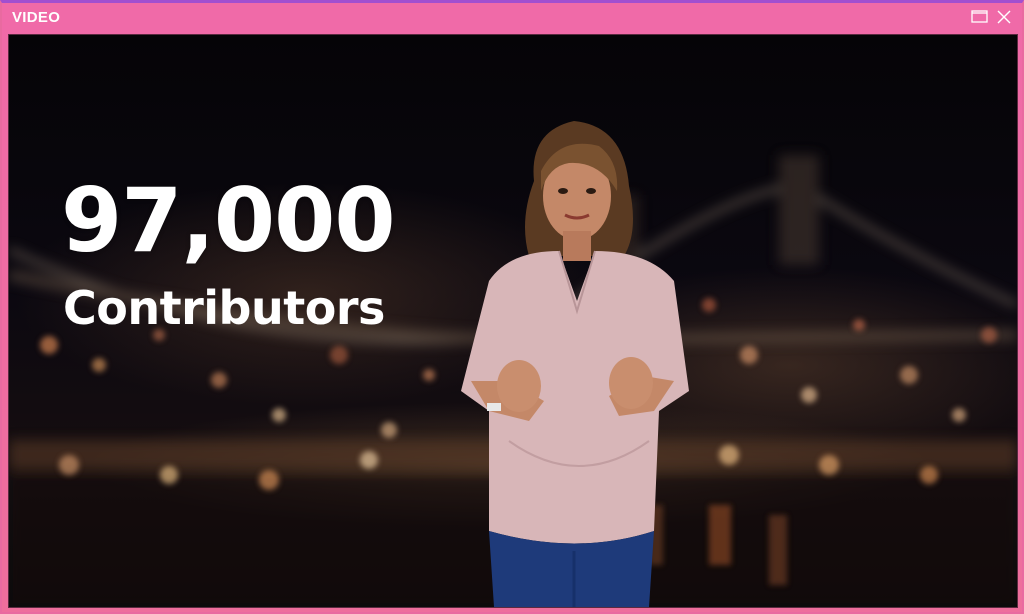 This screenshot has height=614, width=1024. I want to click on window-title: VIDEO, so click(36, 17).